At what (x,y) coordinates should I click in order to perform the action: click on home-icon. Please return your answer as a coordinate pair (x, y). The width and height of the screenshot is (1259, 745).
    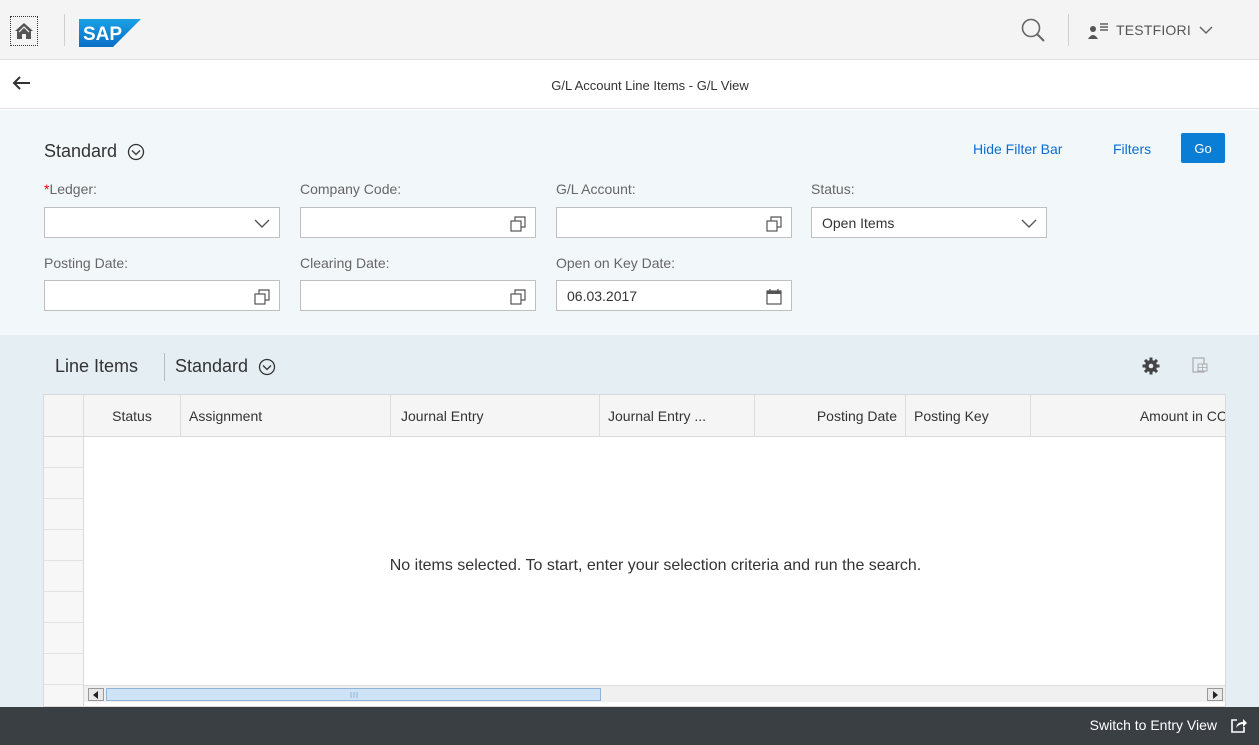
    Looking at the image, I should click on (24, 31).